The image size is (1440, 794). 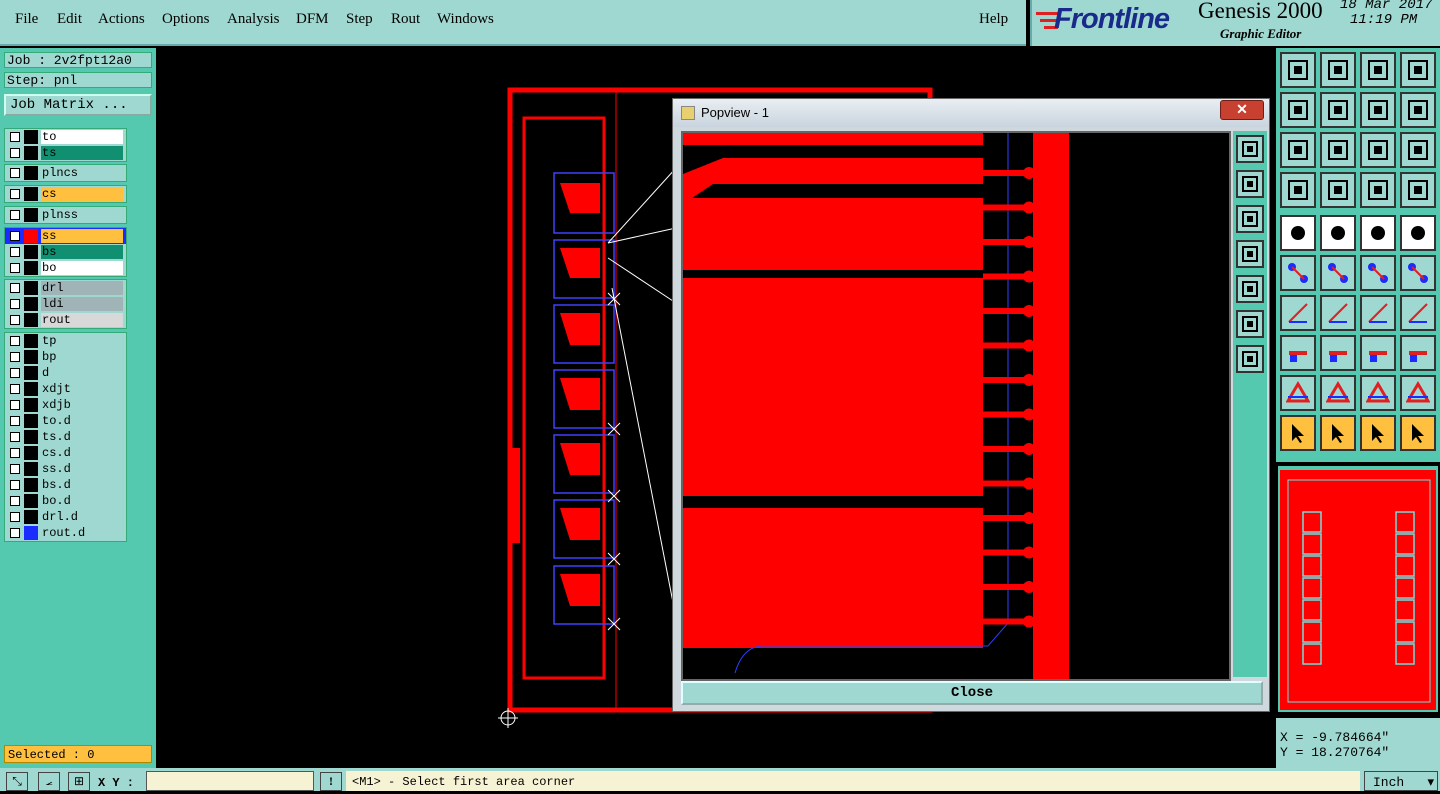 What do you see at coordinates (65, 194) in the screenshot?
I see `layer-row-cs: cs` at bounding box center [65, 194].